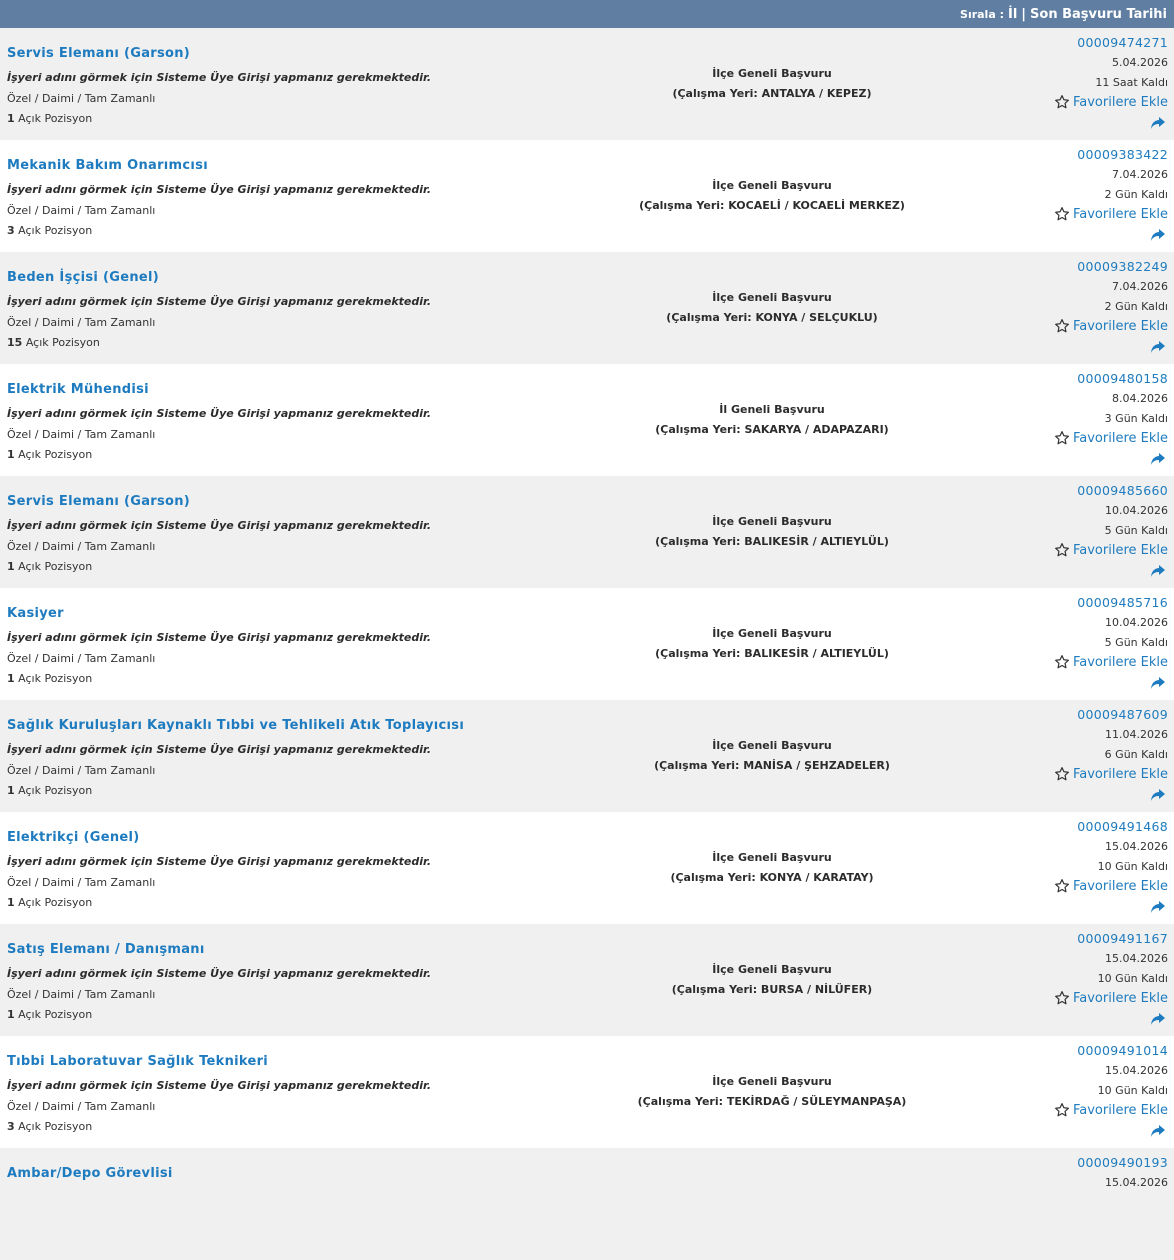  What do you see at coordinates (1122, 378) in the screenshot?
I see `job-id-link: 00009480158` at bounding box center [1122, 378].